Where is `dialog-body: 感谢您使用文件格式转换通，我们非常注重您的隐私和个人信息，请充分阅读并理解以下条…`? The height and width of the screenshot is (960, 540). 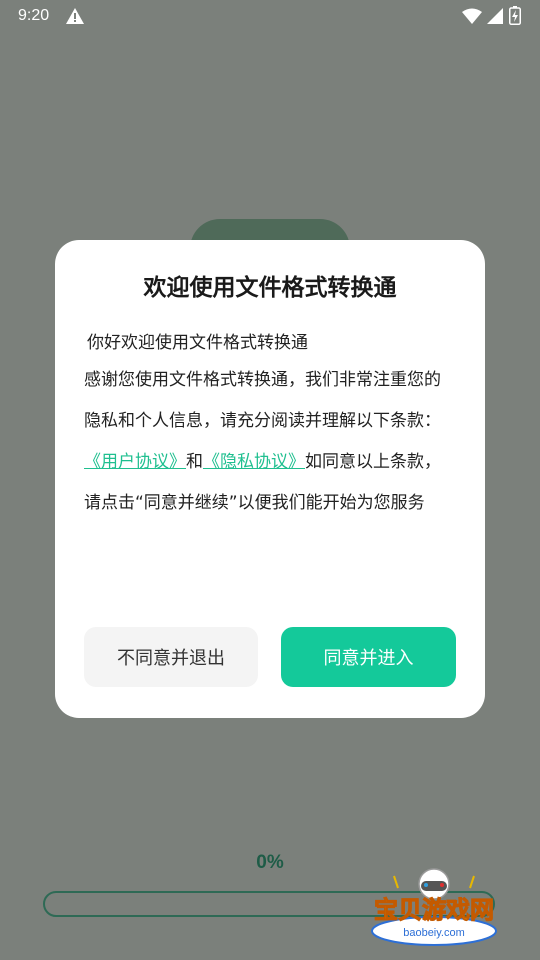 dialog-body: 感谢您使用文件格式转换通，我们非常注重您的隐私和个人信息，请充分阅读并理解以下条… is located at coordinates (270, 442).